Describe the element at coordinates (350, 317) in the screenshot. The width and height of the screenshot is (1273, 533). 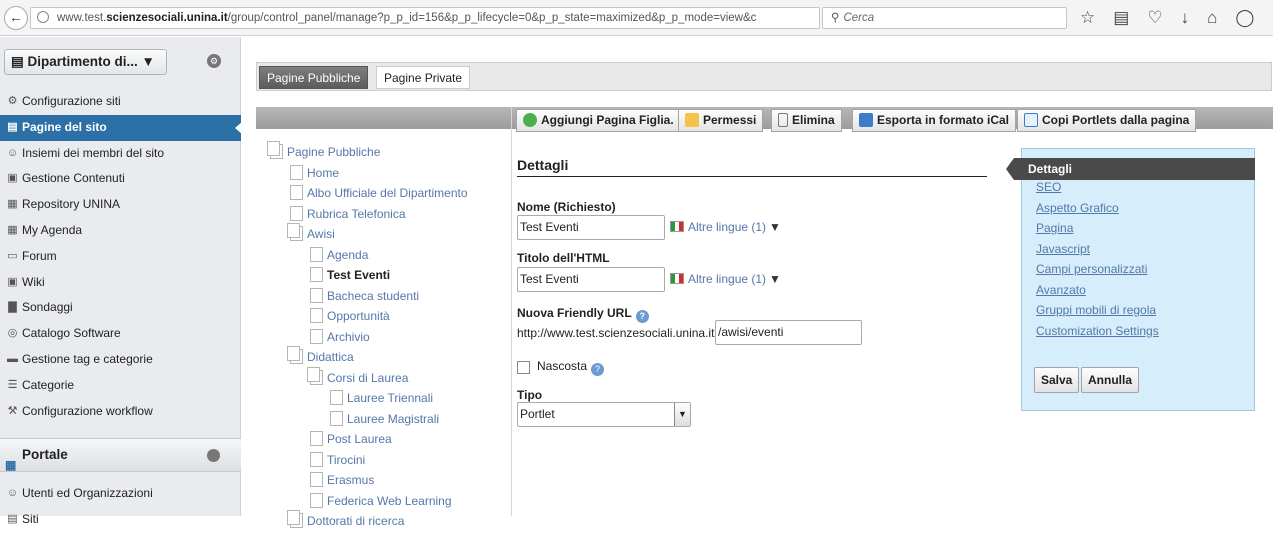
I see `tree-node: Opportunità` at that location.